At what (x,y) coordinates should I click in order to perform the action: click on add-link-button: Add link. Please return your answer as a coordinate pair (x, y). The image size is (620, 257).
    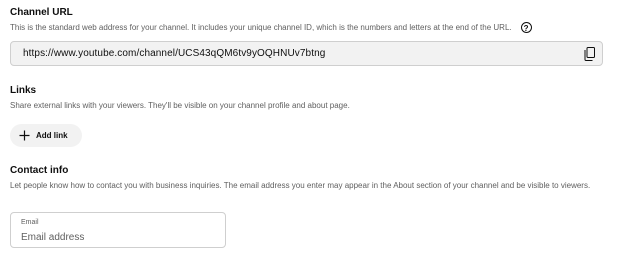
    Looking at the image, I should click on (46, 135).